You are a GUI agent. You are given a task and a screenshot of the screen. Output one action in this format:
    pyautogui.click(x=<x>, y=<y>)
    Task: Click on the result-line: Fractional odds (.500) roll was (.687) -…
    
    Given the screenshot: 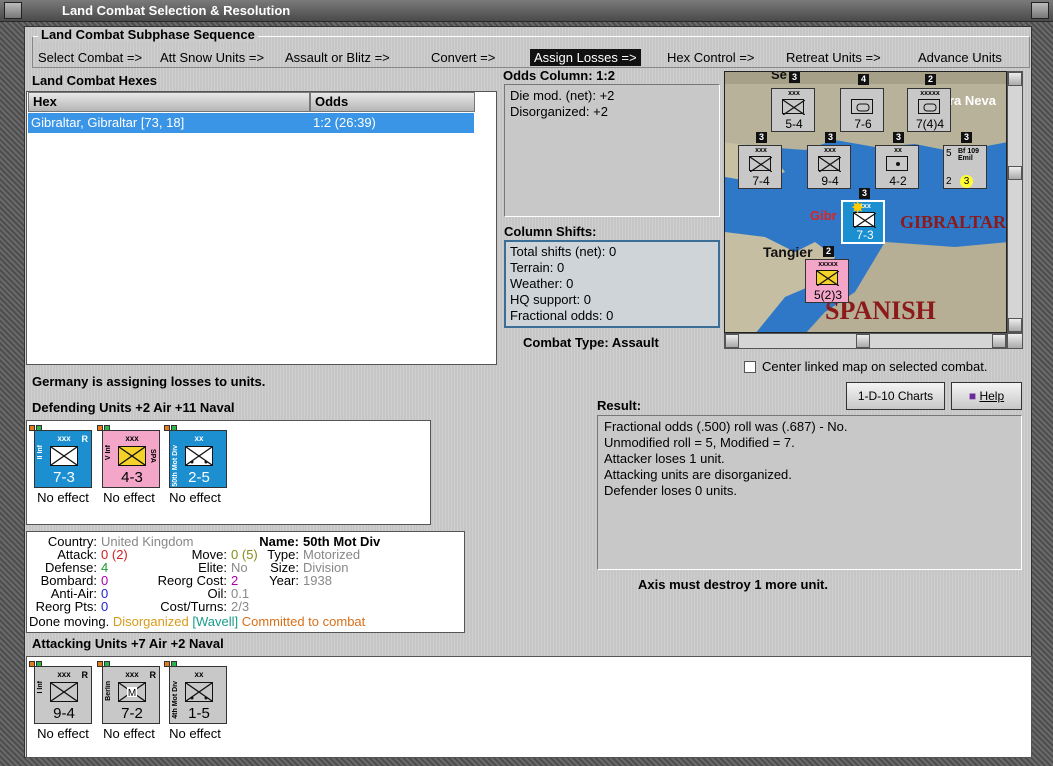 What is the action you would take?
    pyautogui.click(x=726, y=426)
    